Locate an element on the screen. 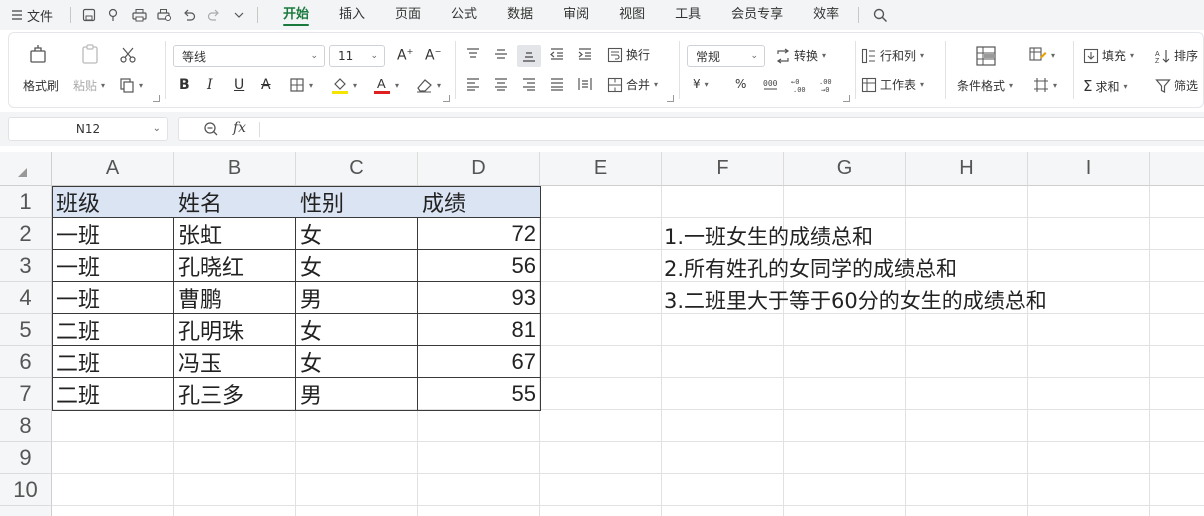 Image resolution: width=1204 pixels, height=516 pixels. filter-button: 筛选 is located at coordinates (1176, 85).